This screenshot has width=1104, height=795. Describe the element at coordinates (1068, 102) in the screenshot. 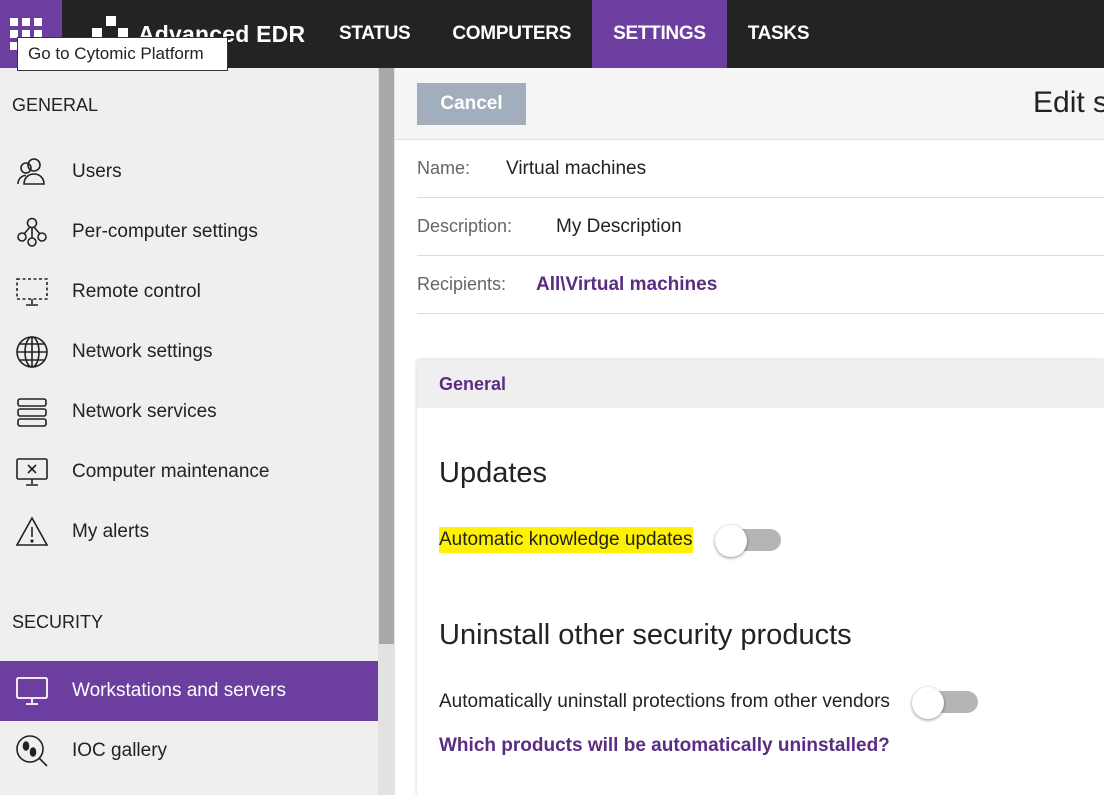

I see `page-title: Edit s` at that location.